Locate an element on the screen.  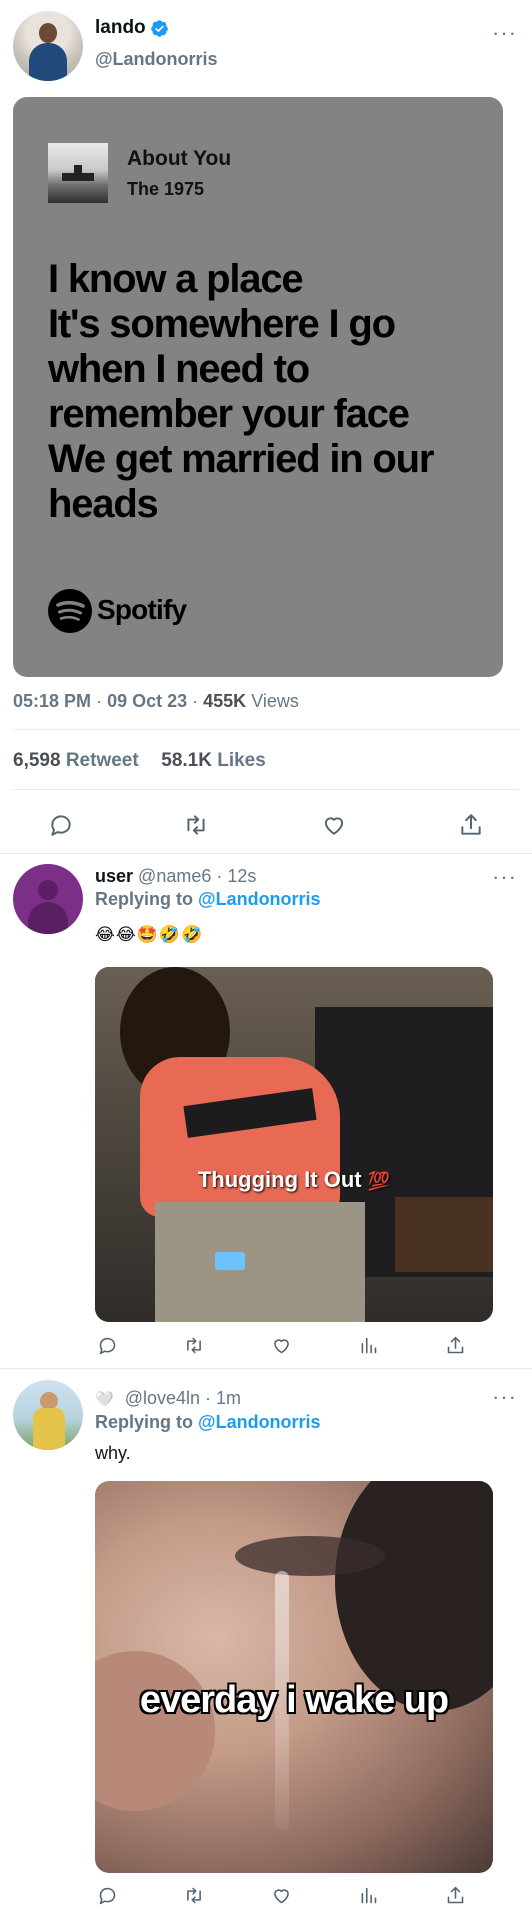
reply-emojis: 😂😂🤩🤣🤣 is located at coordinates (149, 934).